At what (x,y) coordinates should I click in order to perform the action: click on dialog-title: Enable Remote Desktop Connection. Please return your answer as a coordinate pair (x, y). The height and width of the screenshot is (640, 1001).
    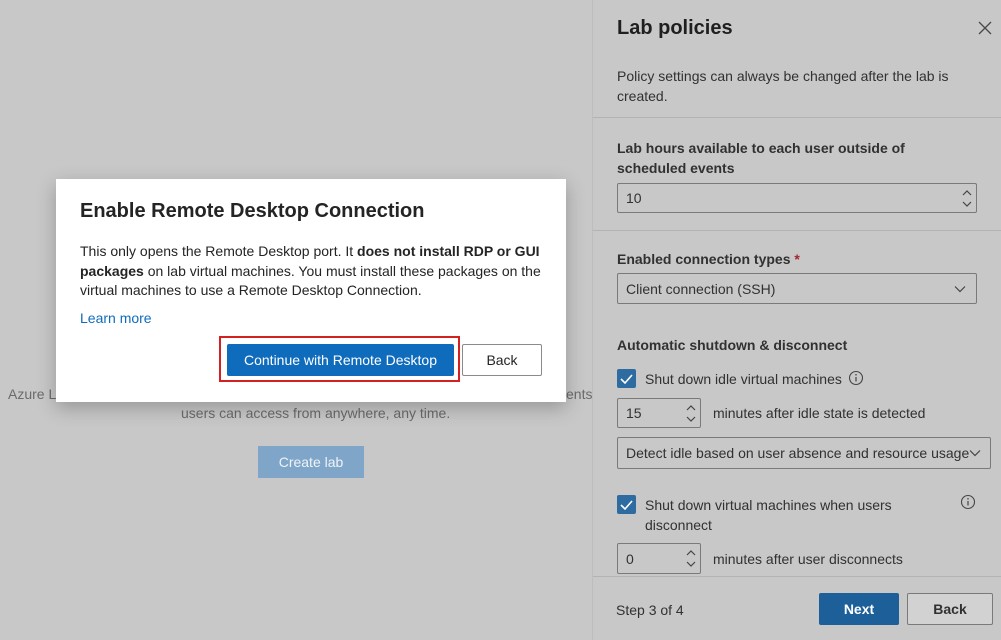
    Looking at the image, I should click on (252, 211).